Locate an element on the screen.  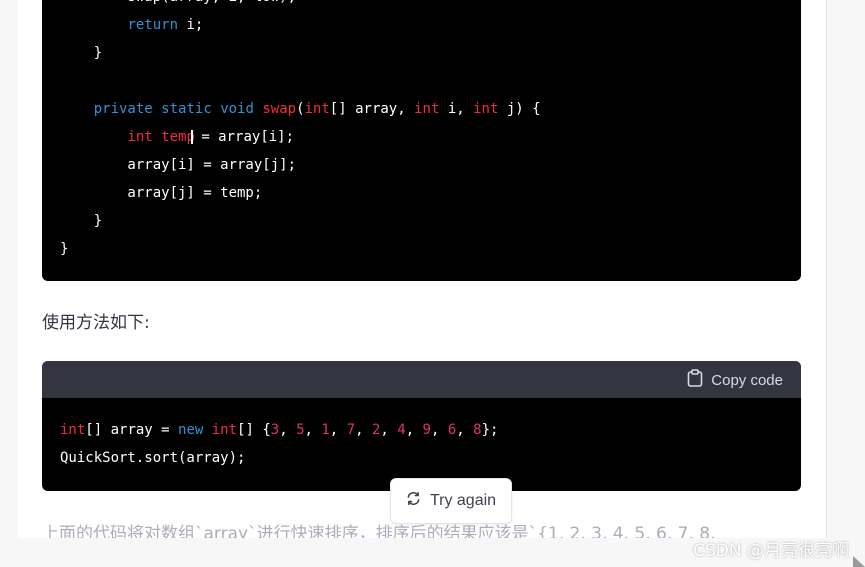
code-token: private is located at coordinates (123, 109).